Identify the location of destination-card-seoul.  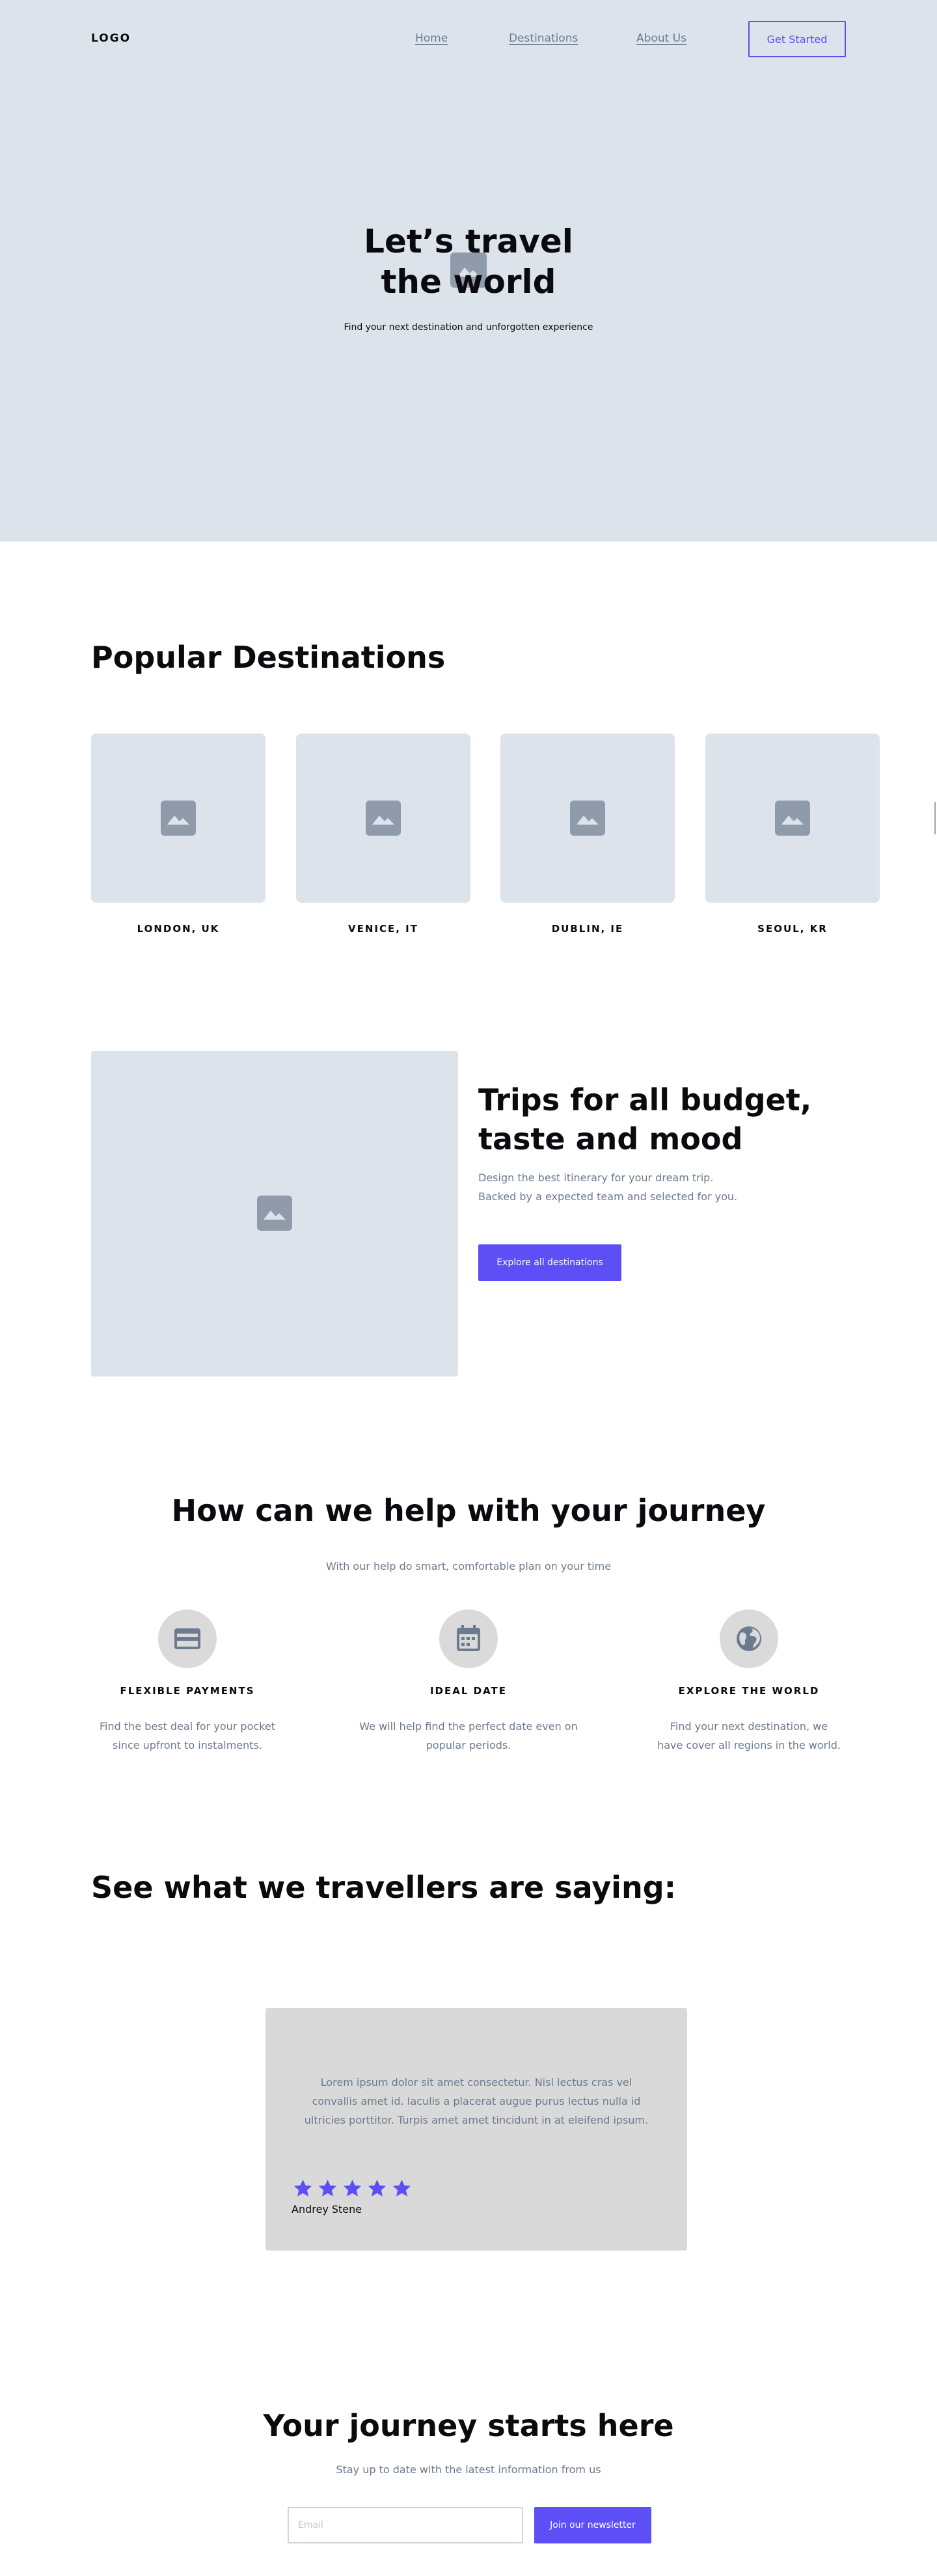
(793, 818).